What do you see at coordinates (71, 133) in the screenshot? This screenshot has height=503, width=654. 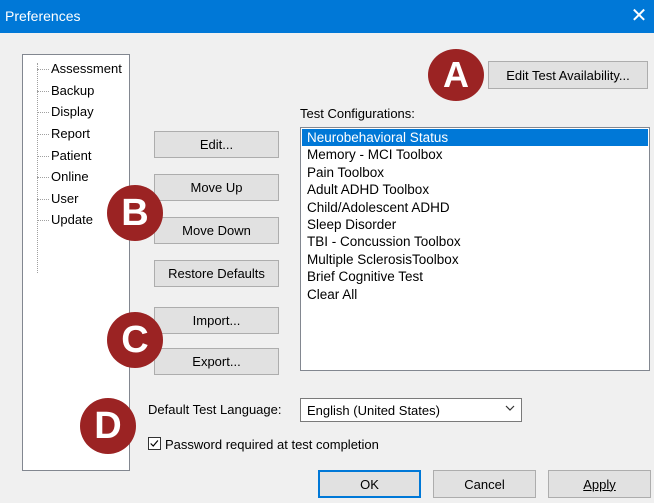 I see `tree-item-label: Report` at bounding box center [71, 133].